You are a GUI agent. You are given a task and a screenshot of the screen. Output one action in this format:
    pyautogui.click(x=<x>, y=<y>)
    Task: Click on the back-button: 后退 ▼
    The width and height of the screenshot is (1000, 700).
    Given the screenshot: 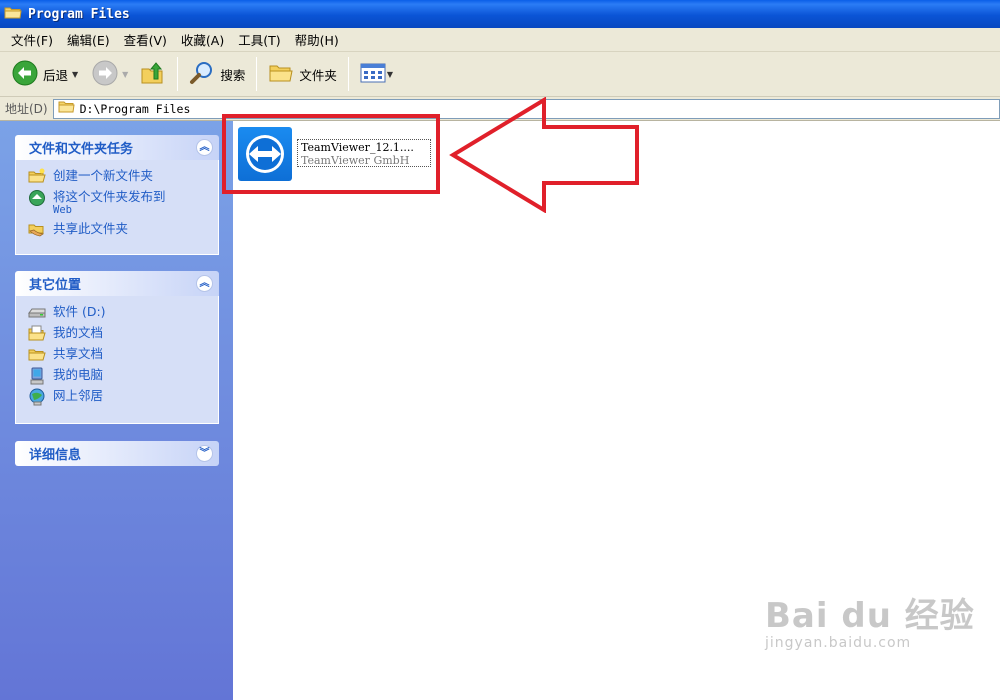 What is the action you would take?
    pyautogui.click(x=45, y=74)
    